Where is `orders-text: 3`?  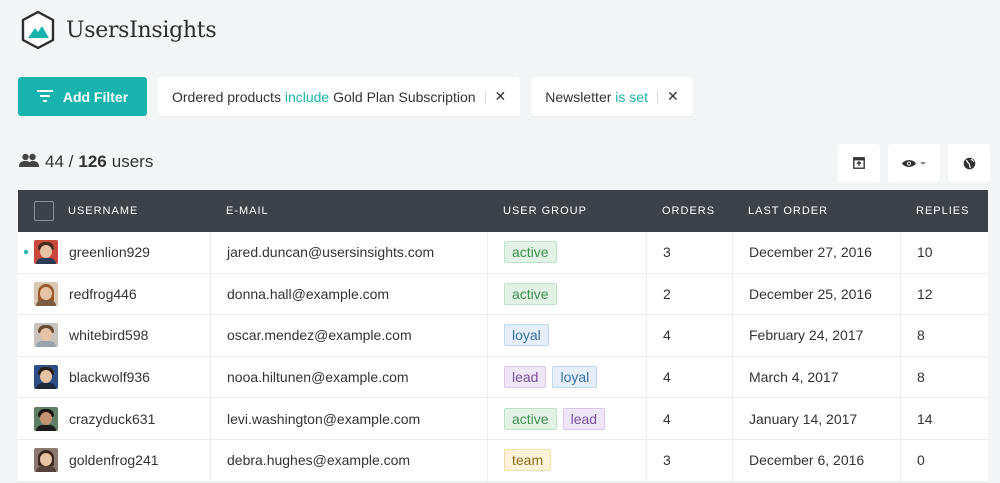 orders-text: 3 is located at coordinates (667, 252).